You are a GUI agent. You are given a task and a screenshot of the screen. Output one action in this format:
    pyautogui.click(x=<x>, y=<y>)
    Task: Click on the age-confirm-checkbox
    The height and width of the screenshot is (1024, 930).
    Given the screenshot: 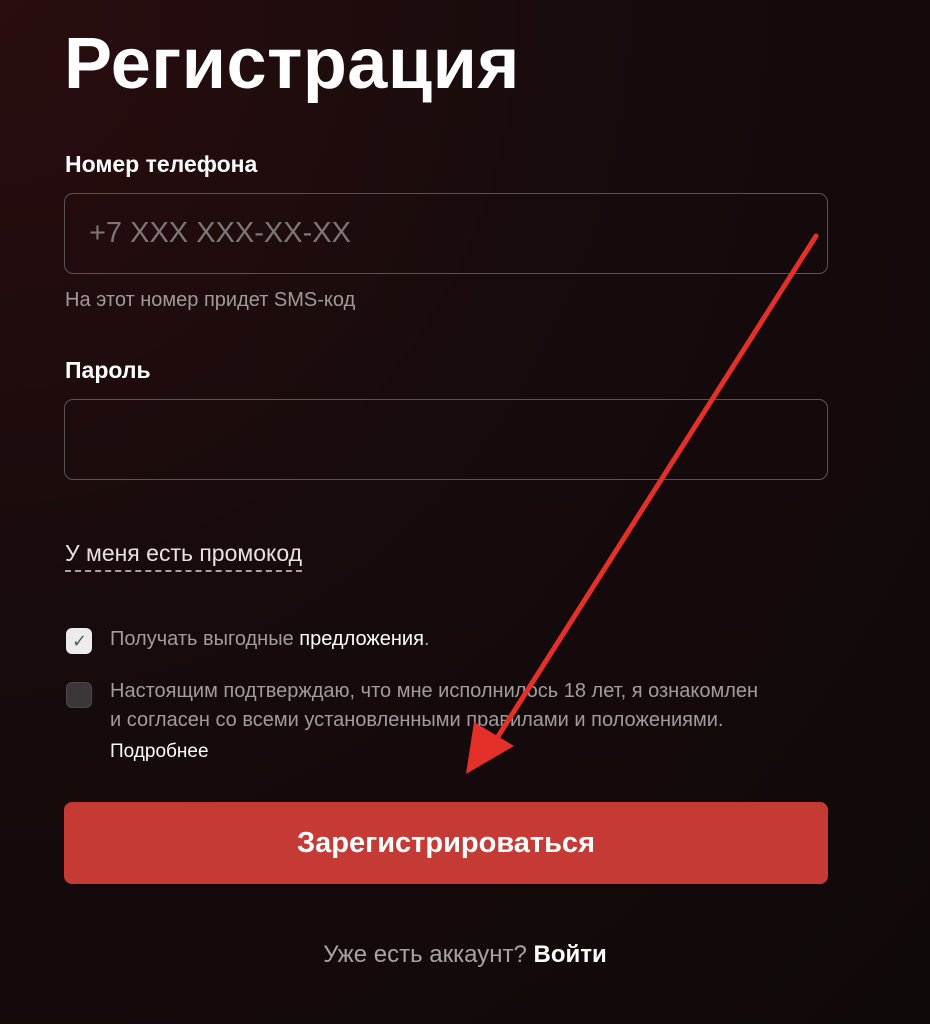 What is the action you would take?
    pyautogui.click(x=79, y=695)
    